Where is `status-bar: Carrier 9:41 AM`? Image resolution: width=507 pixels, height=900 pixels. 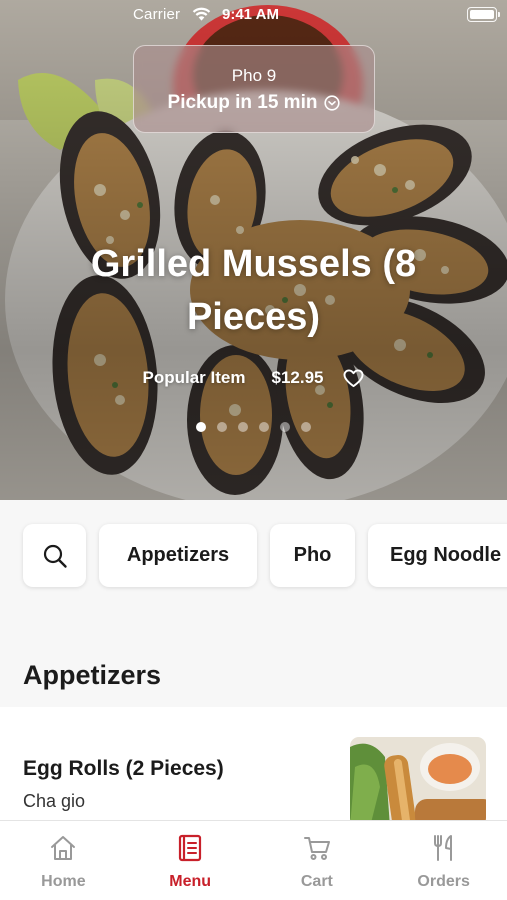
status-bar: Carrier 9:41 AM is located at coordinates (253, 15).